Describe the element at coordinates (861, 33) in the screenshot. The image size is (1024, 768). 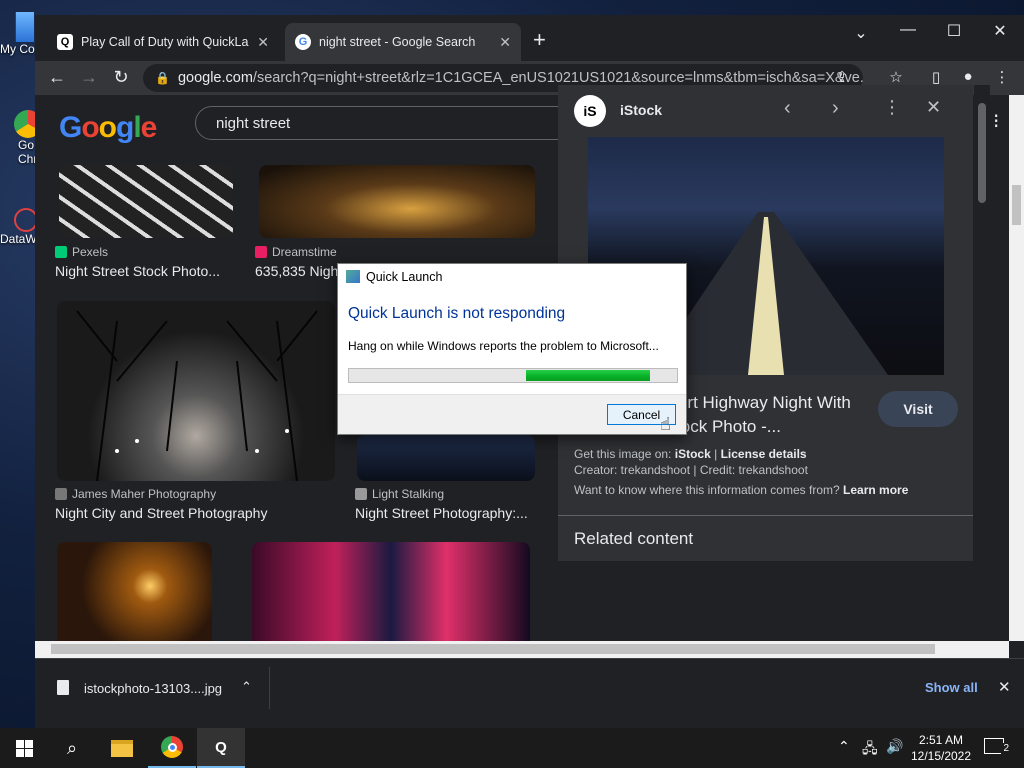
I see `tab-search-dropdown-icon: ⌄` at that location.